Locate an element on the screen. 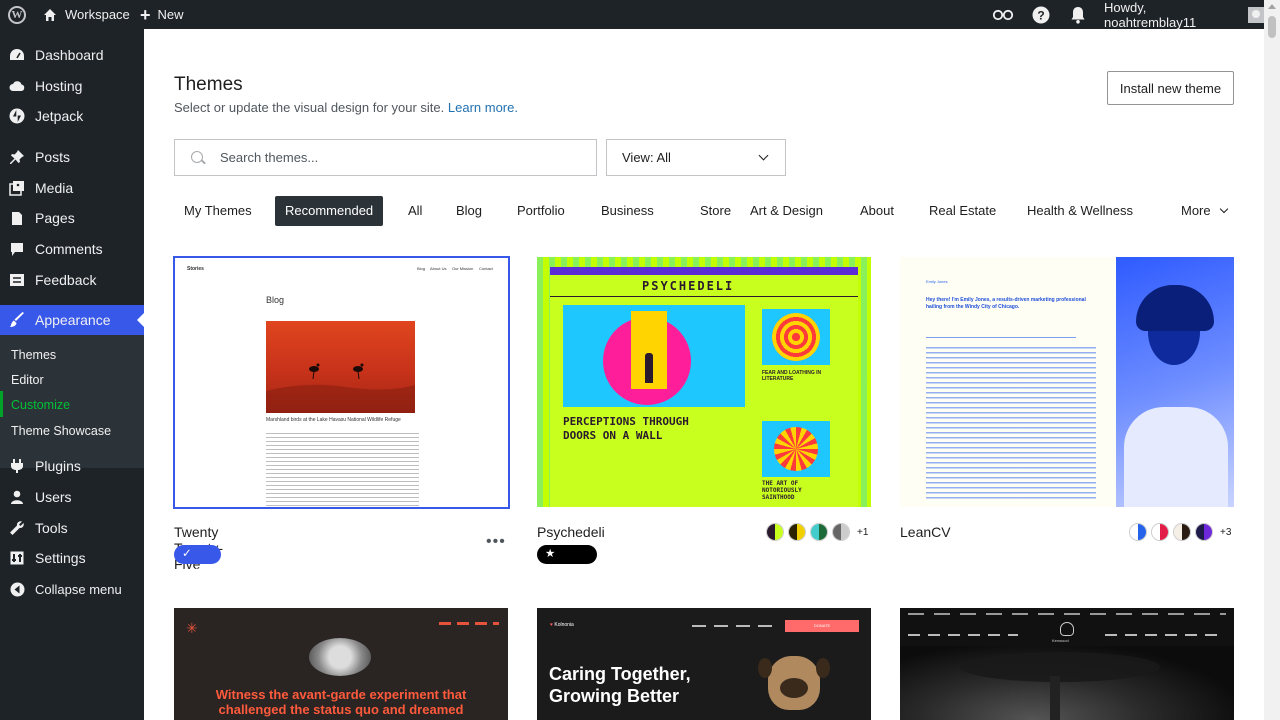 The image size is (1280, 720). sidebar-item-label: Collapse menu is located at coordinates (78, 589).